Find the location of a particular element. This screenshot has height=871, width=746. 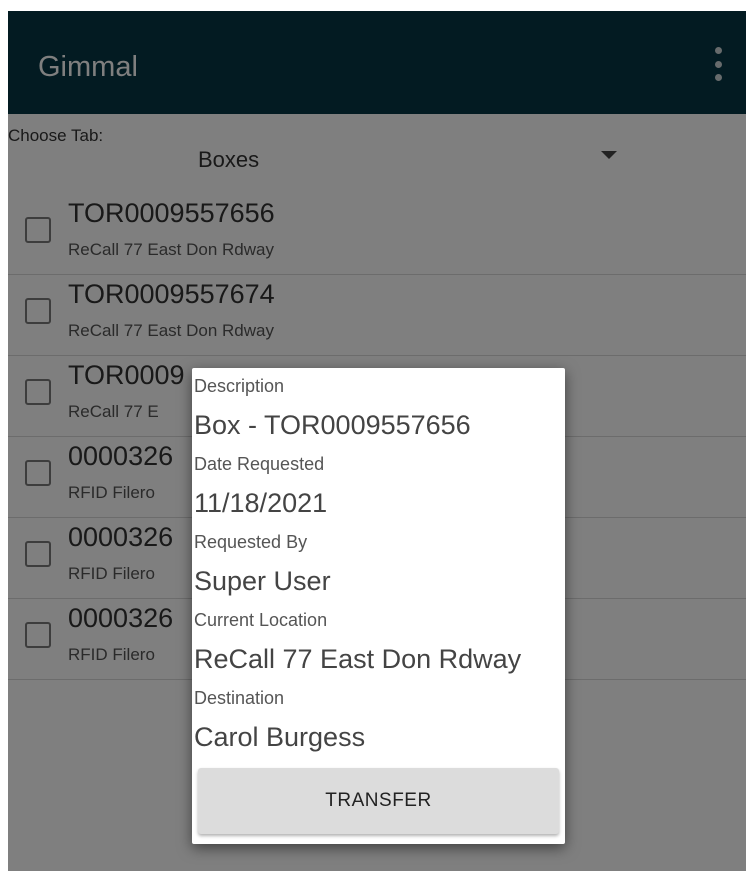

current-location-label: Current Location is located at coordinates (261, 620).